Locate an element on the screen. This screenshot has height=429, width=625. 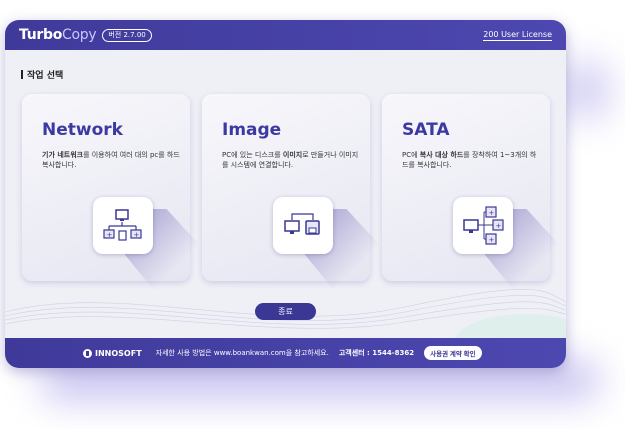
card-description: PC에 있는 디스크를 이미지로 만들거나 이미지를 시스템에 연결합니다. is located at coordinates (290, 160).